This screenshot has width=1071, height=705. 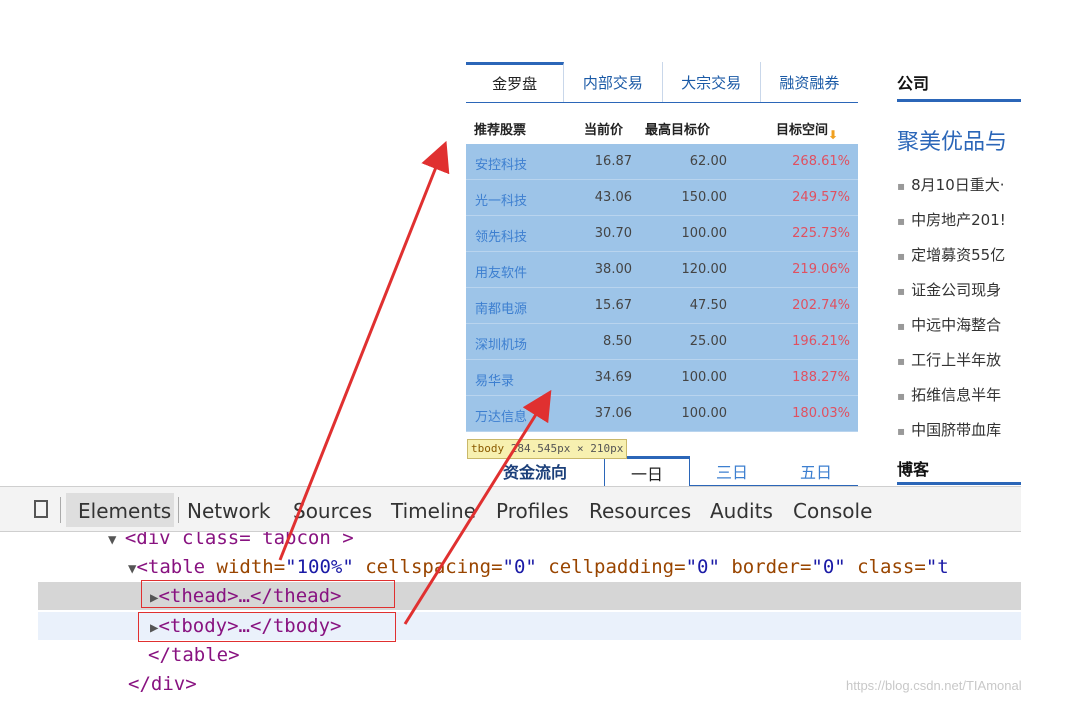 I want to click on arrow-to-tbody, so click(x=477, y=507).